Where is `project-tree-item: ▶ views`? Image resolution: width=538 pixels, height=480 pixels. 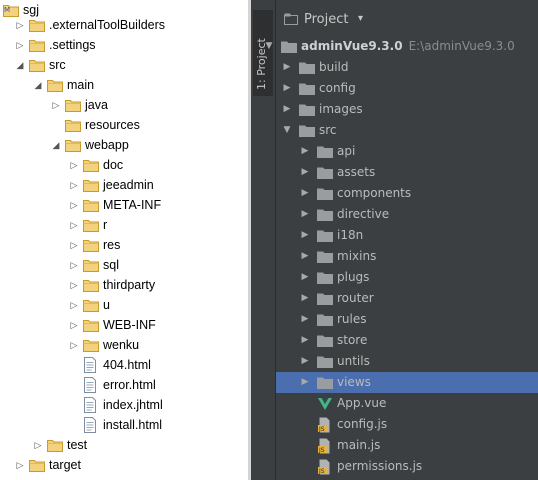
project-tree-item: ▶ views is located at coordinates (407, 382).